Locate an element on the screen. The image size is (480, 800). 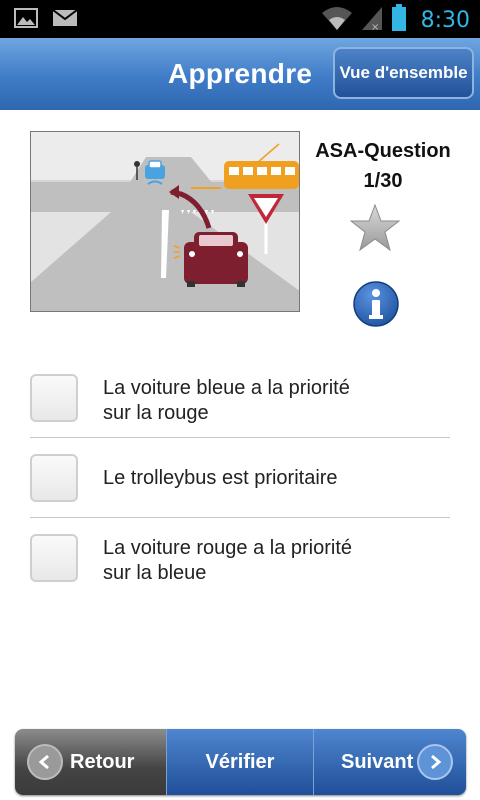
question-illustration is located at coordinates (165, 221).